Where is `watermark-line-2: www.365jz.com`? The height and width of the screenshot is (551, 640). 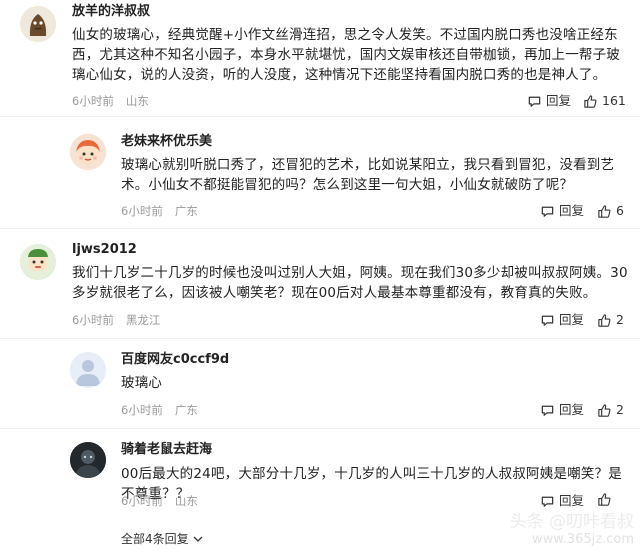
watermark-line-2: www.365jz.com is located at coordinates (583, 539).